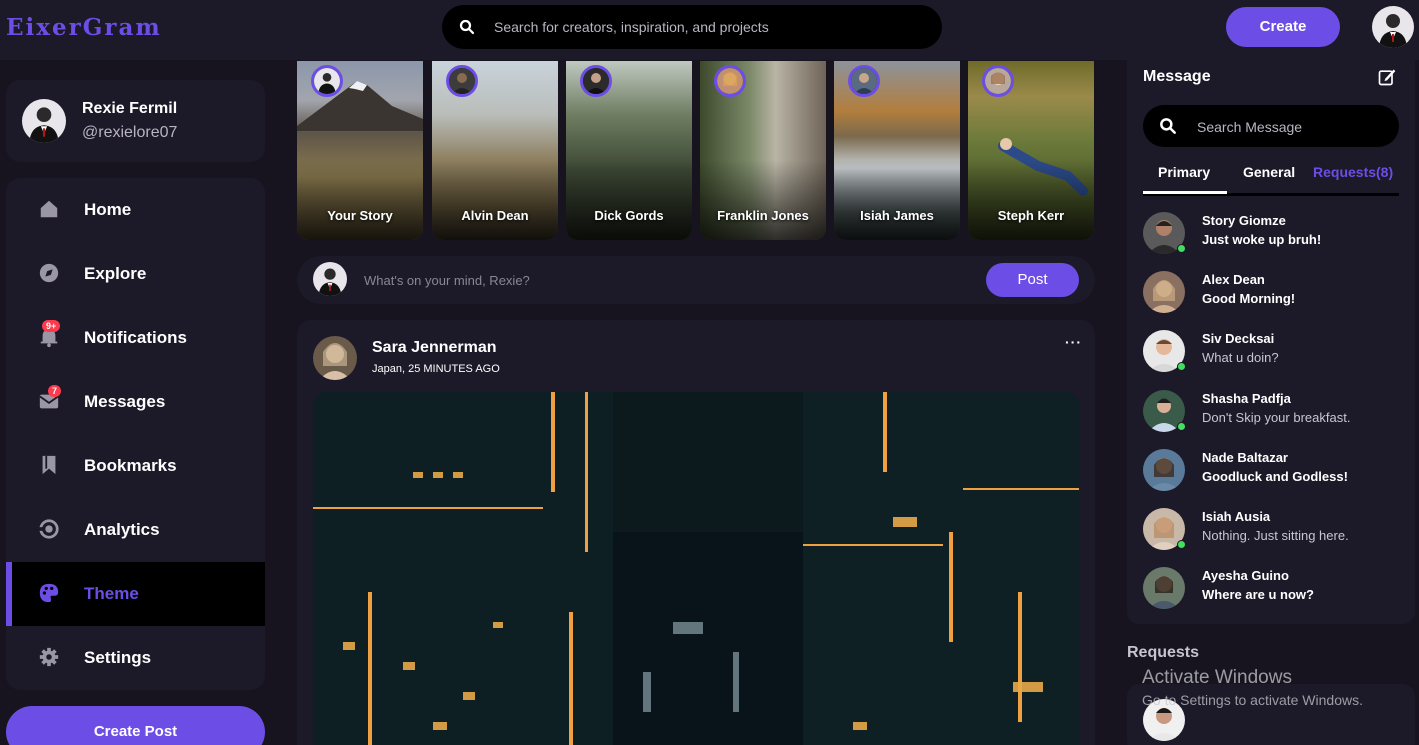 This screenshot has width=1419, height=745. I want to click on profile-card: Rexie Fermil @rexielore07, so click(135, 121).